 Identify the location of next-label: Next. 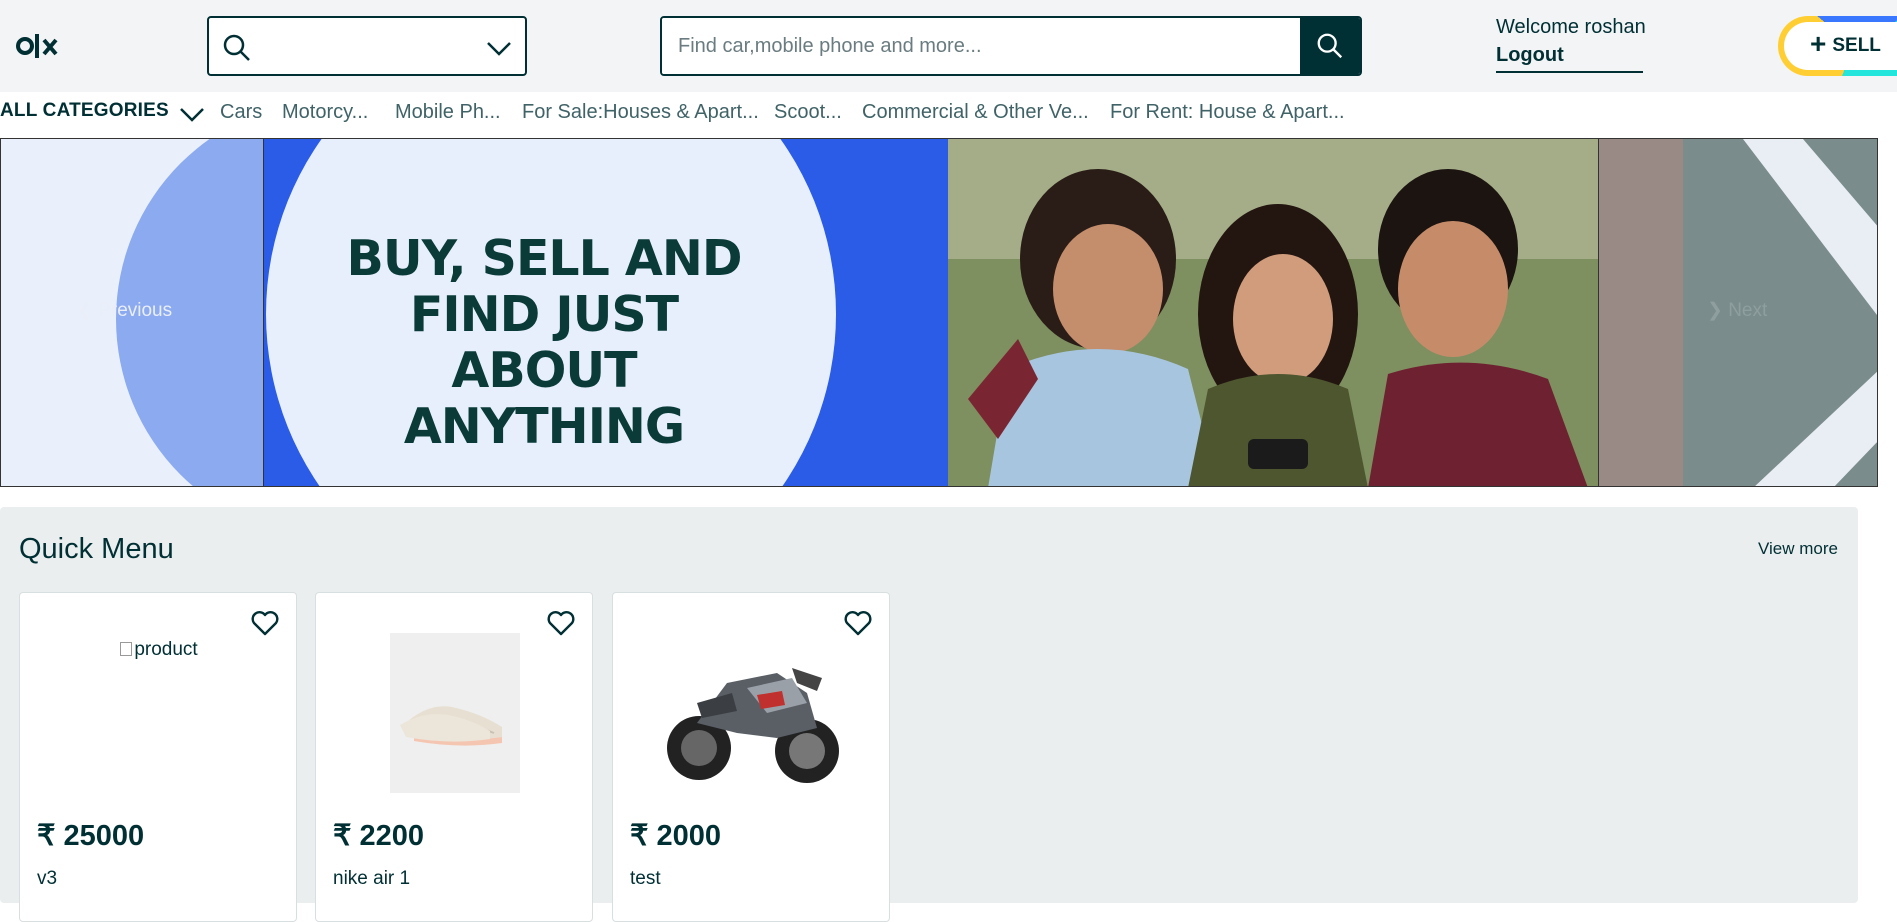
(1748, 310).